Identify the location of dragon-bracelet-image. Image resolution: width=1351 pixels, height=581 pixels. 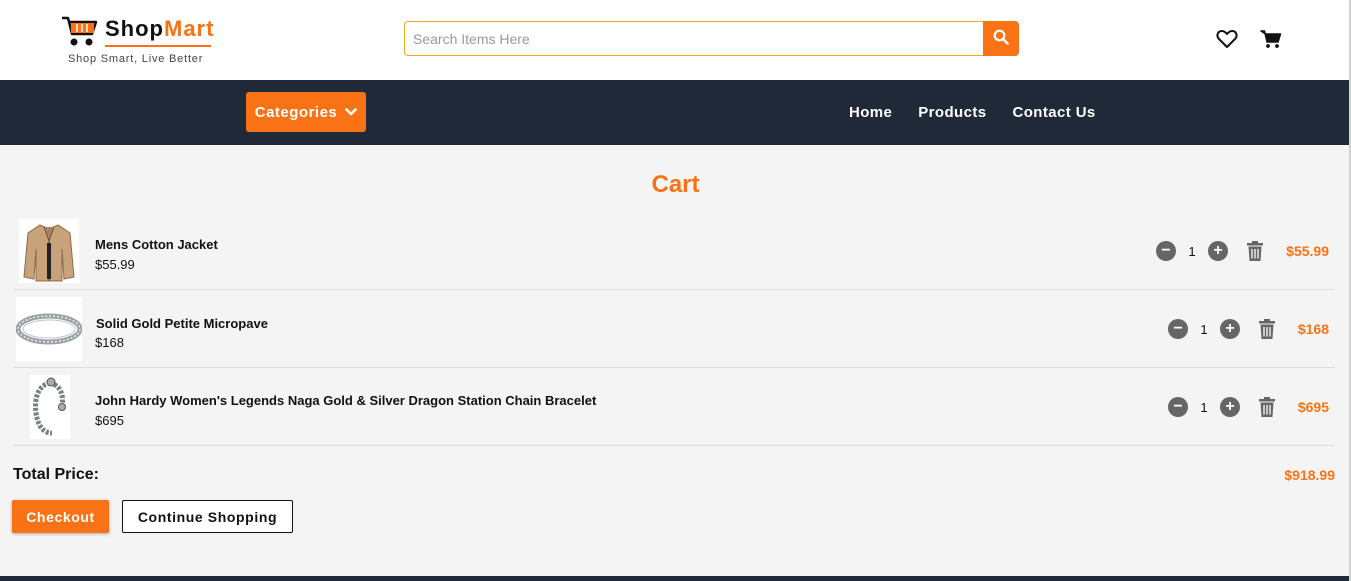
(50, 407).